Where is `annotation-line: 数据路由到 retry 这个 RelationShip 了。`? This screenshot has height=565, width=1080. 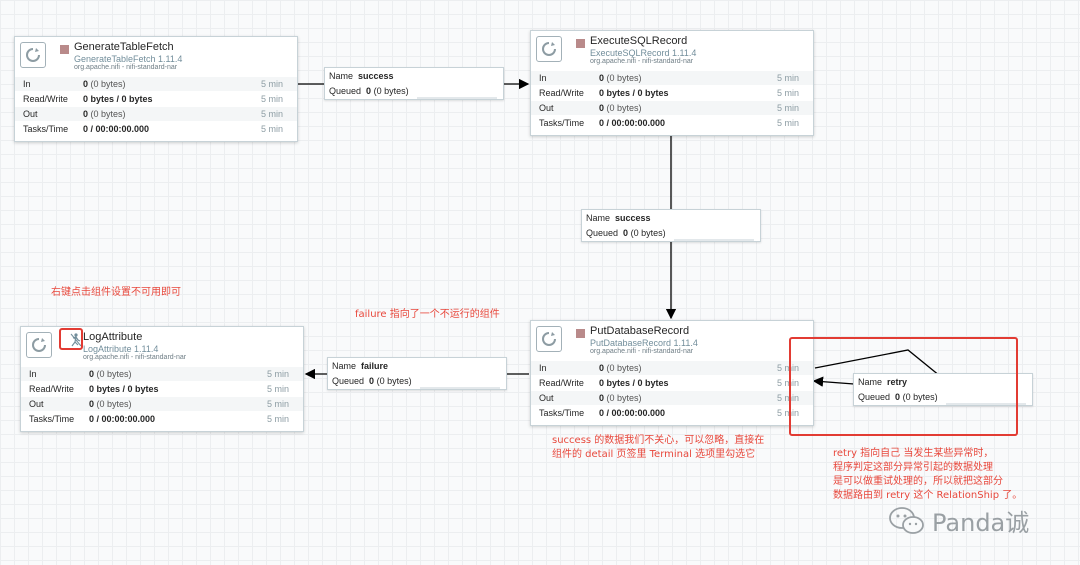
annotation-line: 数据路由到 retry 这个 RelationShip 了。 is located at coordinates (928, 495).